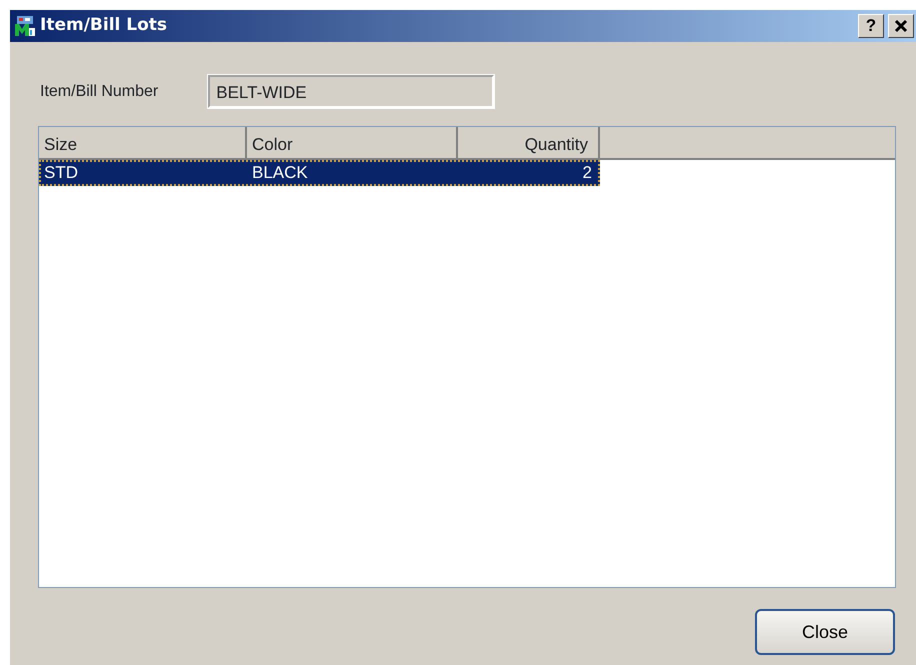  I want to click on close-button, so click(901, 26).